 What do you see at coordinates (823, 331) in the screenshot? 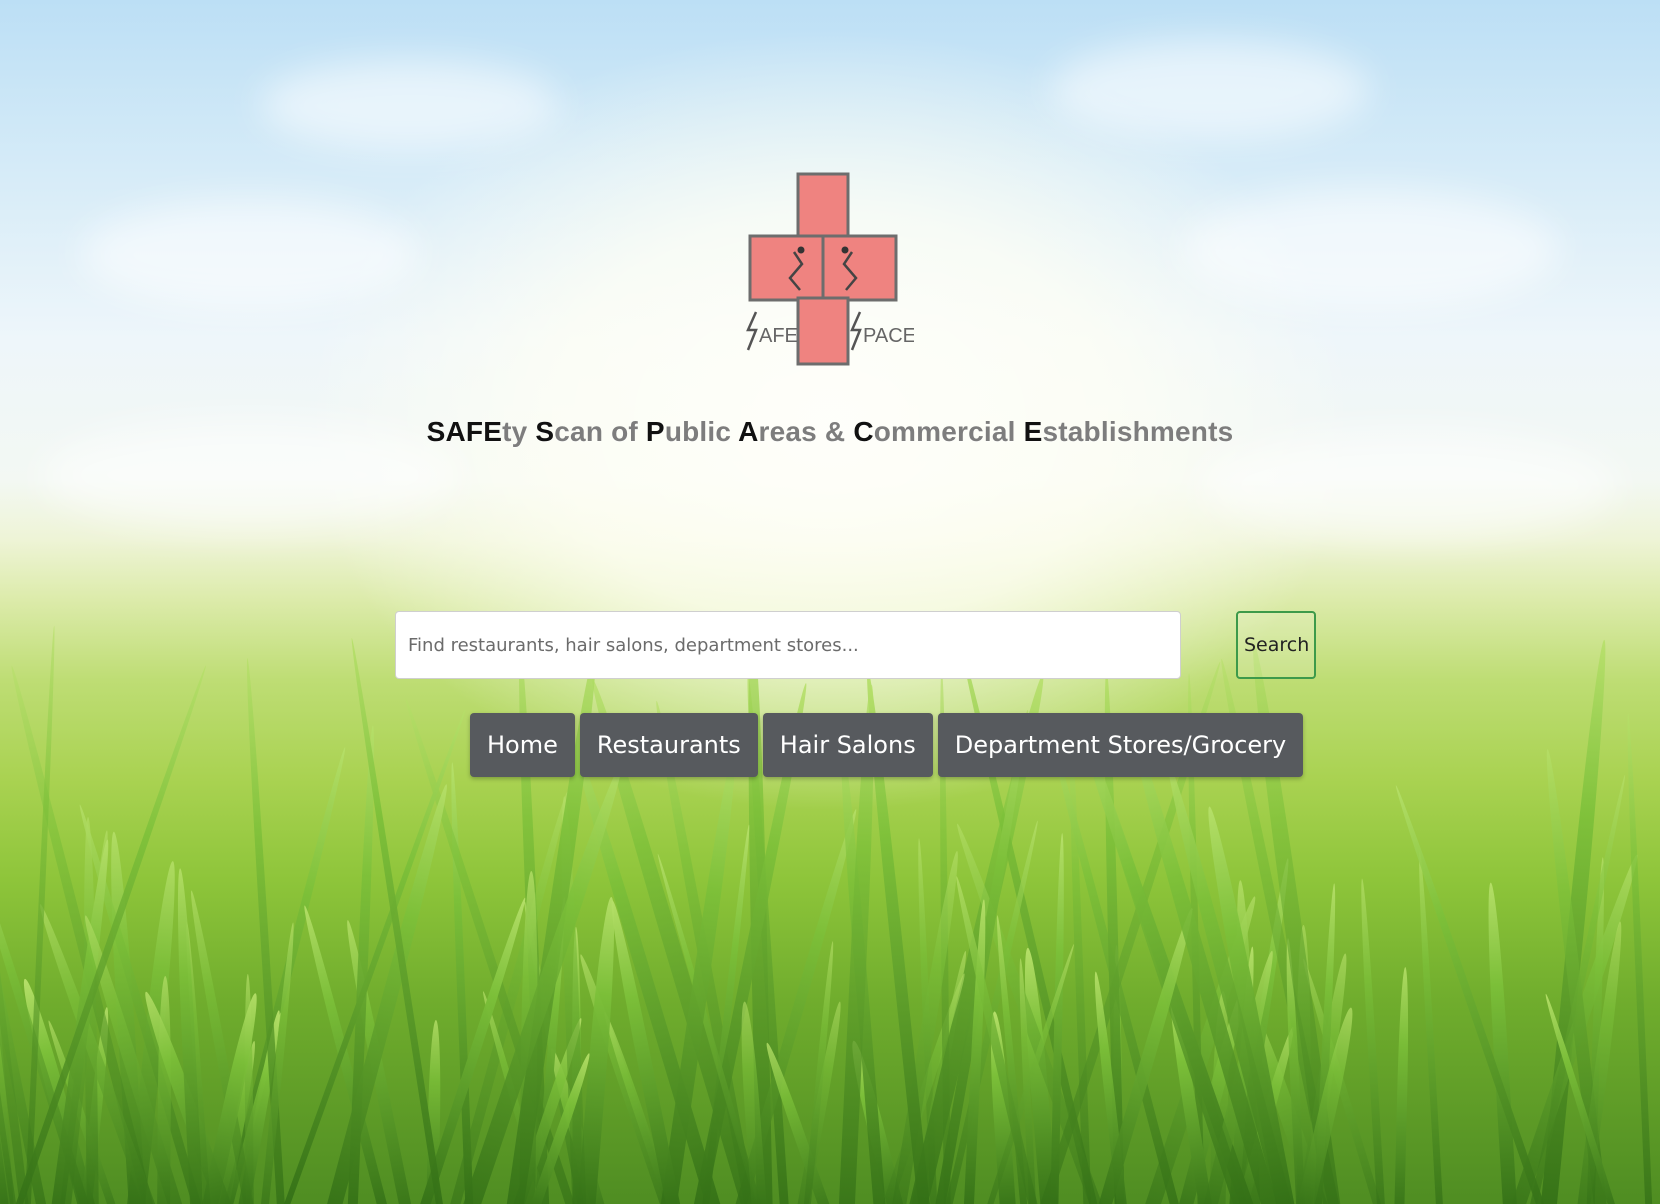
I see `logo-cross-bottom` at bounding box center [823, 331].